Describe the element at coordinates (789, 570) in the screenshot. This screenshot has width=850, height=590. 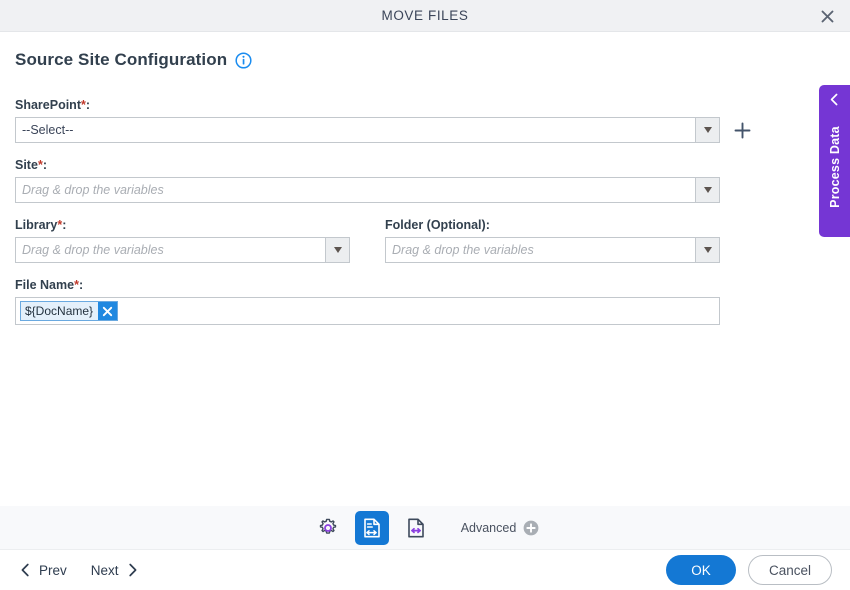
I see `cancel-button: Cancel` at that location.